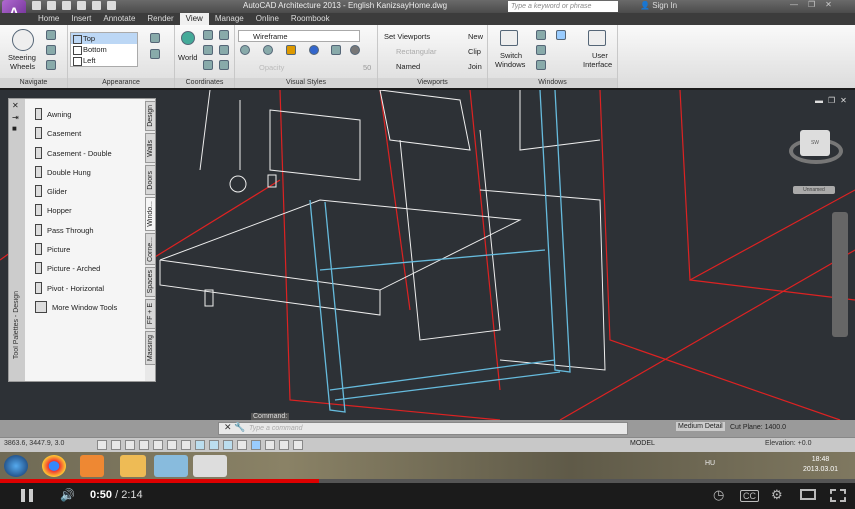  I want to click on selection-cycling-icon, so click(284, 445).